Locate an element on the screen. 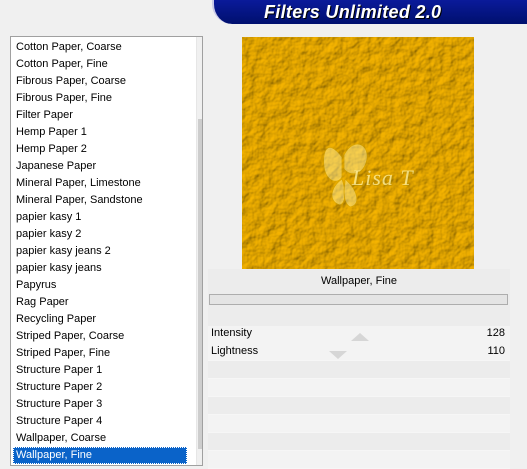  app-title: Filters Unlimited 2.0 is located at coordinates (353, 12).